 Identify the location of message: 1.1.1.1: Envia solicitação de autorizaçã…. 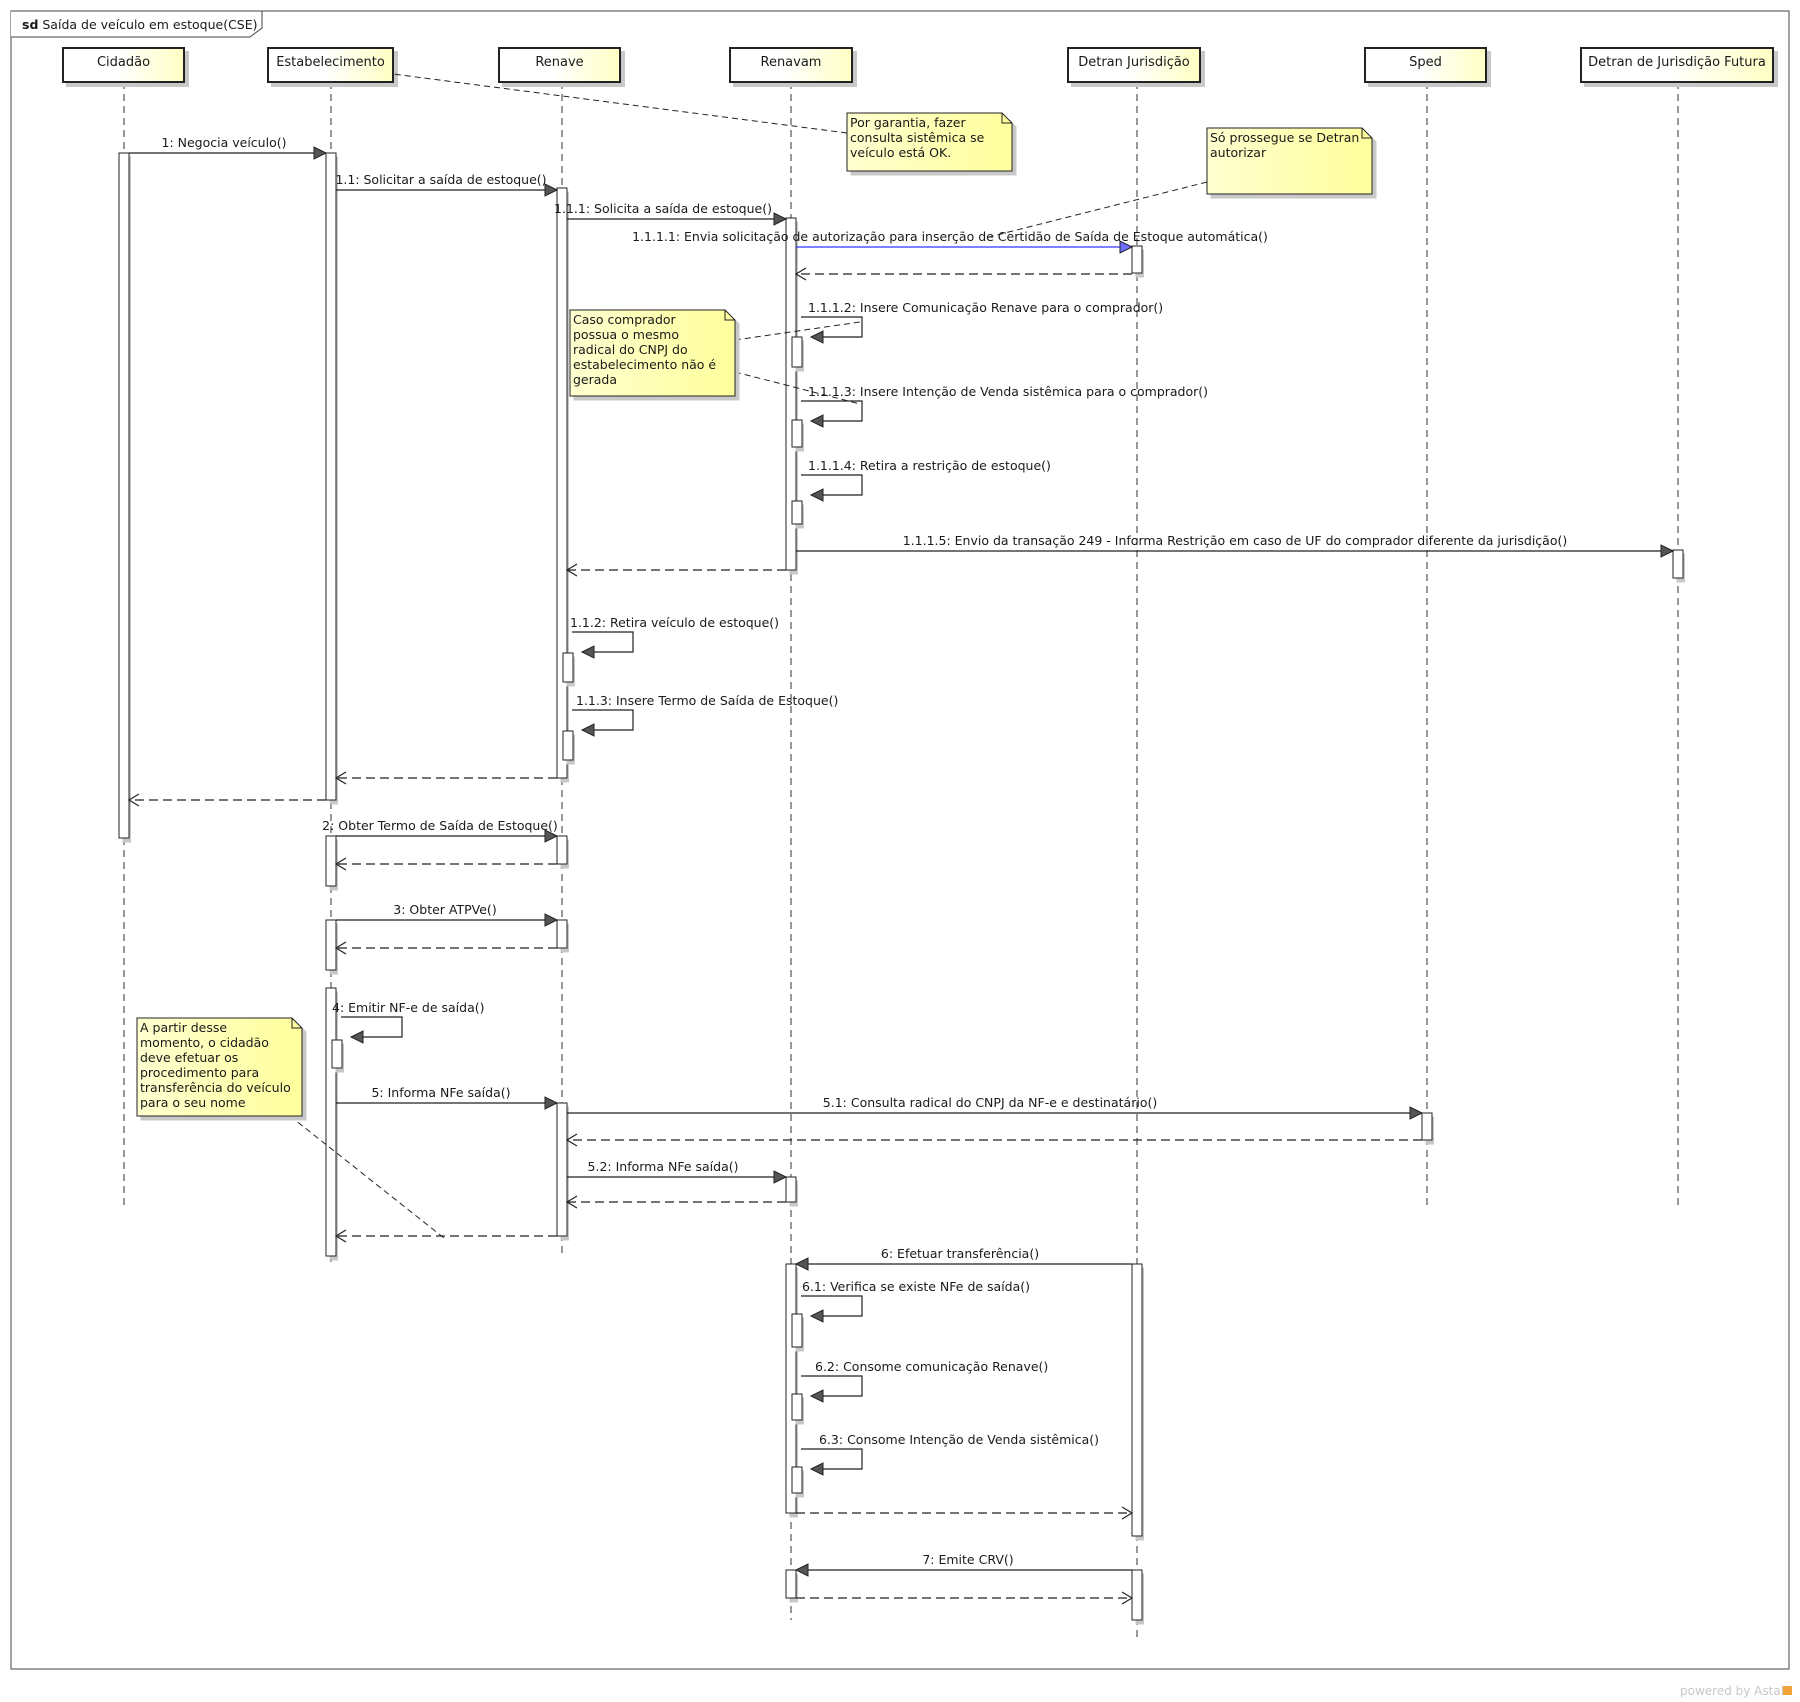
(950, 241).